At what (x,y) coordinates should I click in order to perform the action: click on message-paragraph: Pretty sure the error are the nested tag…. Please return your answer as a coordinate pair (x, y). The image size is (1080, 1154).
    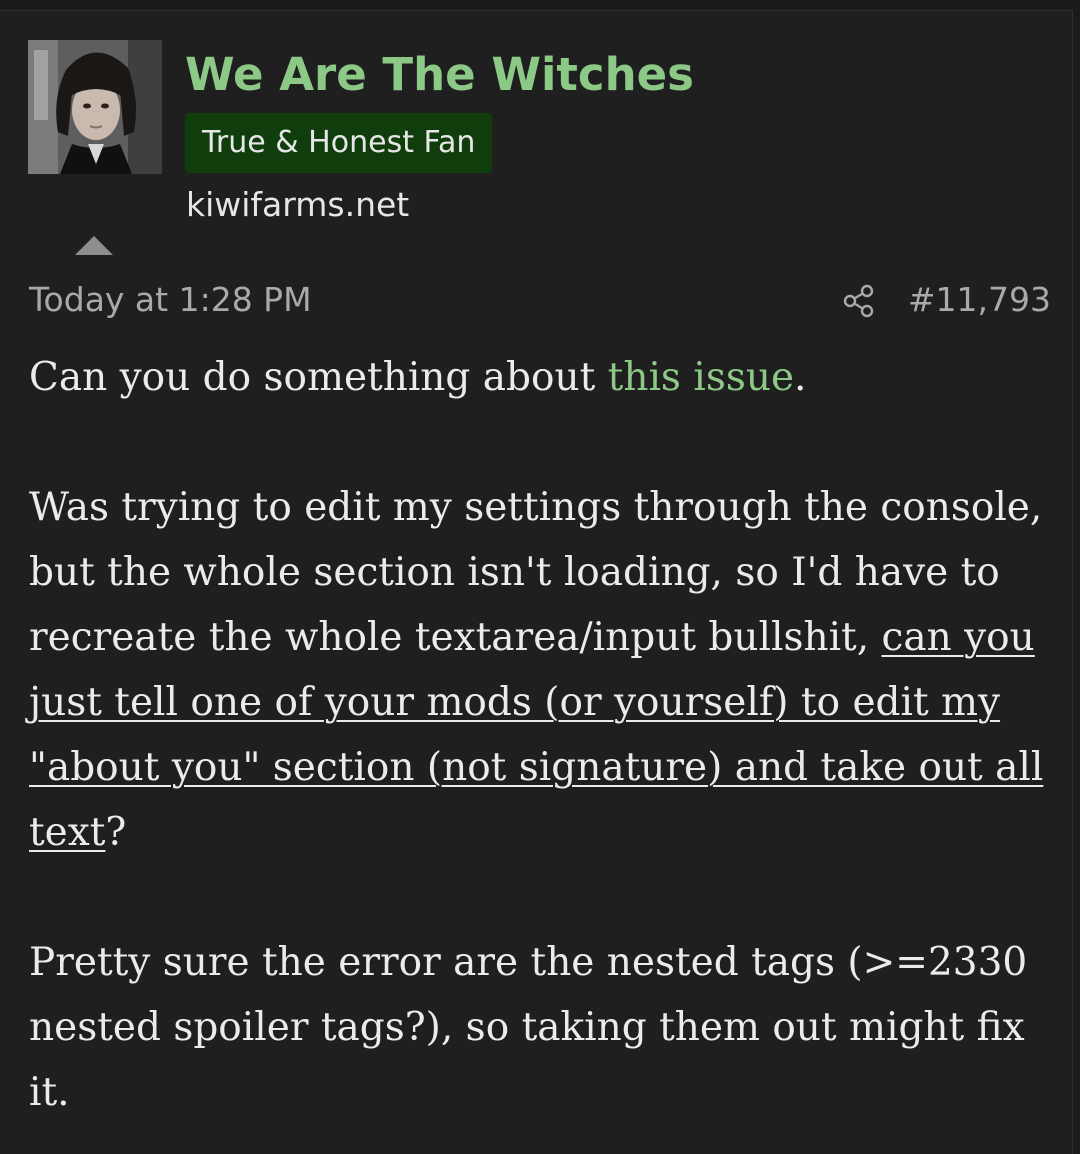
    Looking at the image, I should click on (528, 1027).